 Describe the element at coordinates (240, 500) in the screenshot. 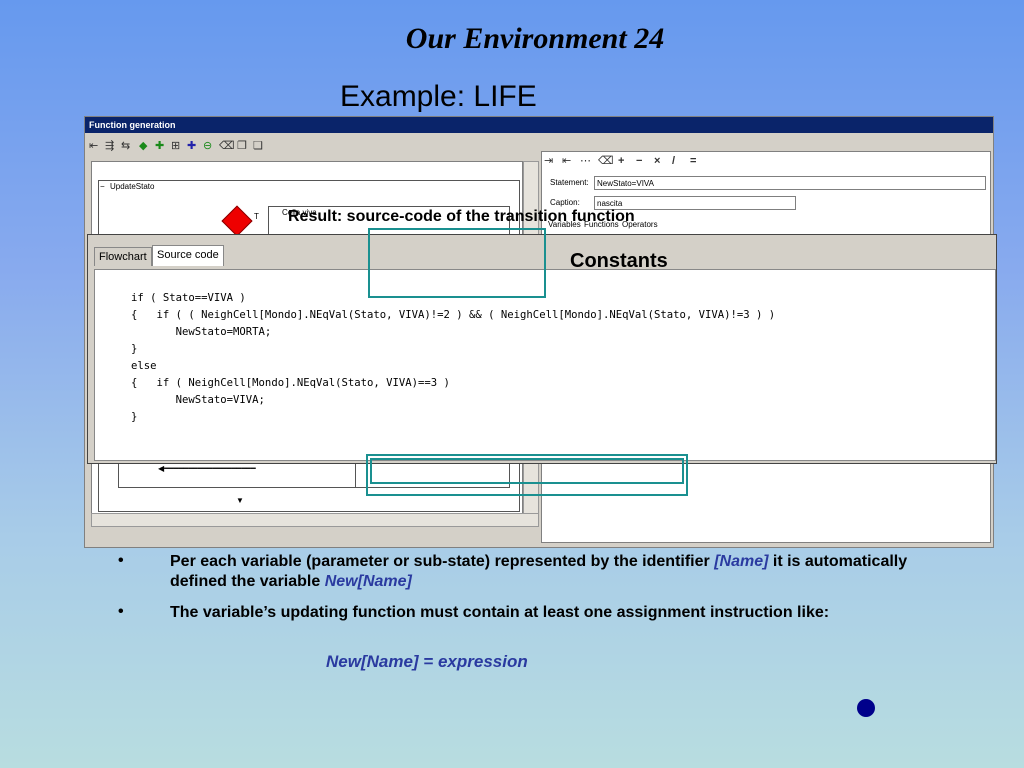

I see `arrow-down-icon: ▼` at that location.